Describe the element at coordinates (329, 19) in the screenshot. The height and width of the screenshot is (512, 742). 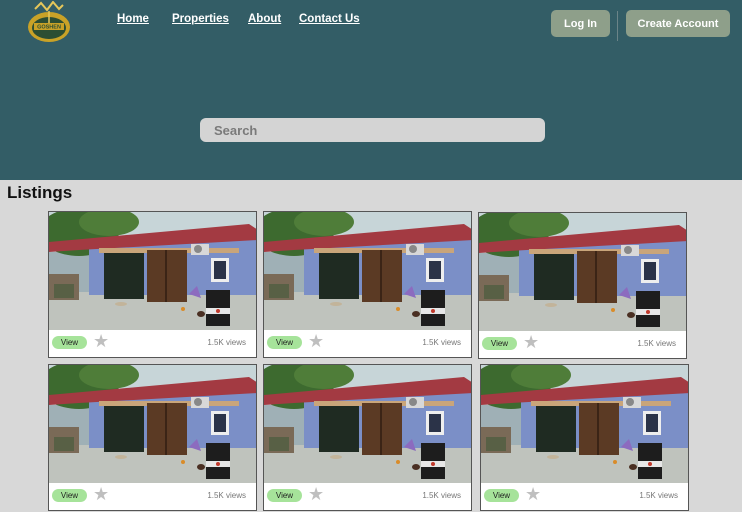
I see `nav-contact-us: Contact Us` at that location.